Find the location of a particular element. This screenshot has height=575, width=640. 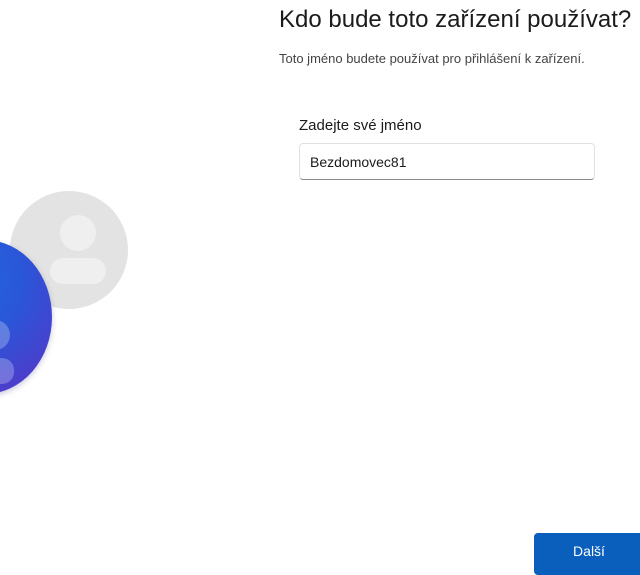

name-input is located at coordinates (447, 161).